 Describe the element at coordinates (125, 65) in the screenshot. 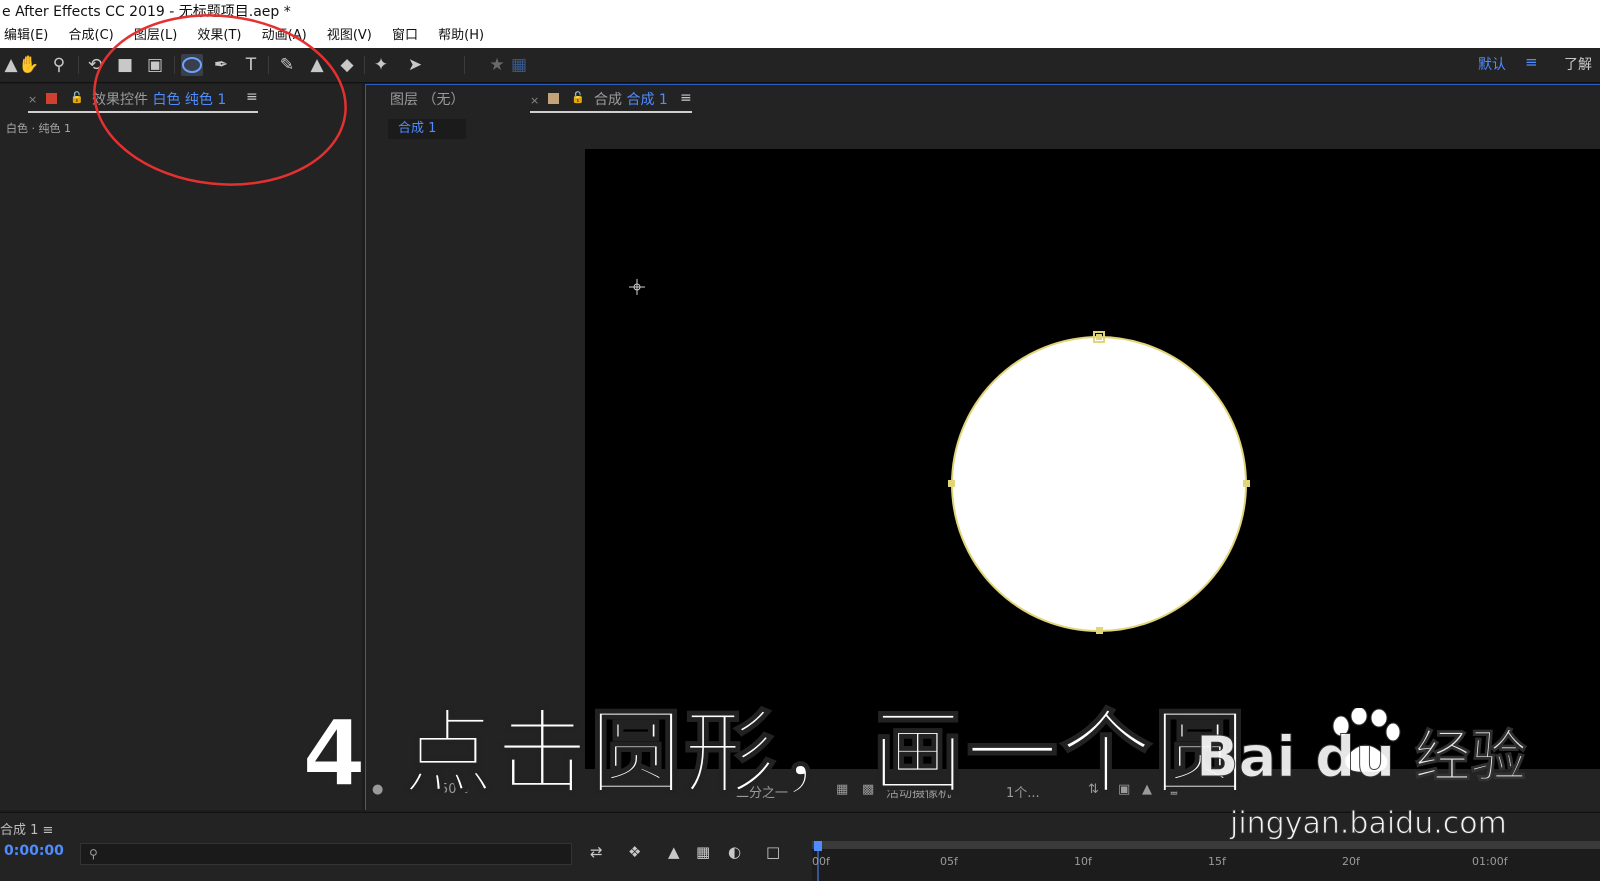

I see `camera-icon: ■` at that location.